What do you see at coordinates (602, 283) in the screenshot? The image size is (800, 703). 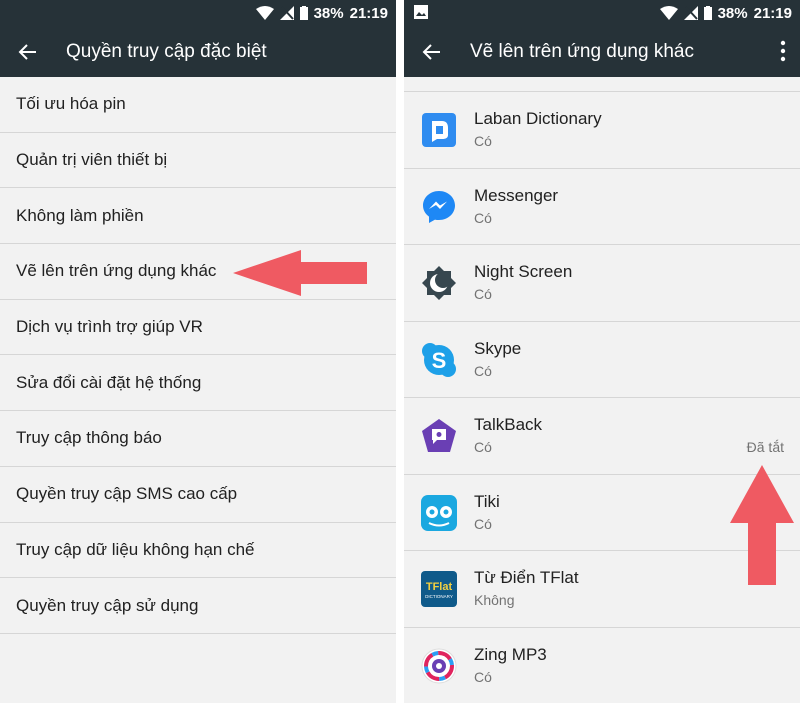 I see `app-row-night-screen: Night Screen Có` at bounding box center [602, 283].